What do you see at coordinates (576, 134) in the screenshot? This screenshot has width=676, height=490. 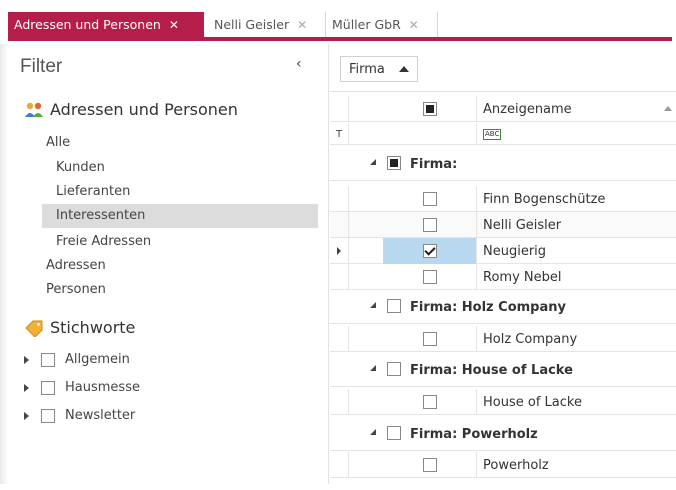 I see `filter-cell-name: ABC` at bounding box center [576, 134].